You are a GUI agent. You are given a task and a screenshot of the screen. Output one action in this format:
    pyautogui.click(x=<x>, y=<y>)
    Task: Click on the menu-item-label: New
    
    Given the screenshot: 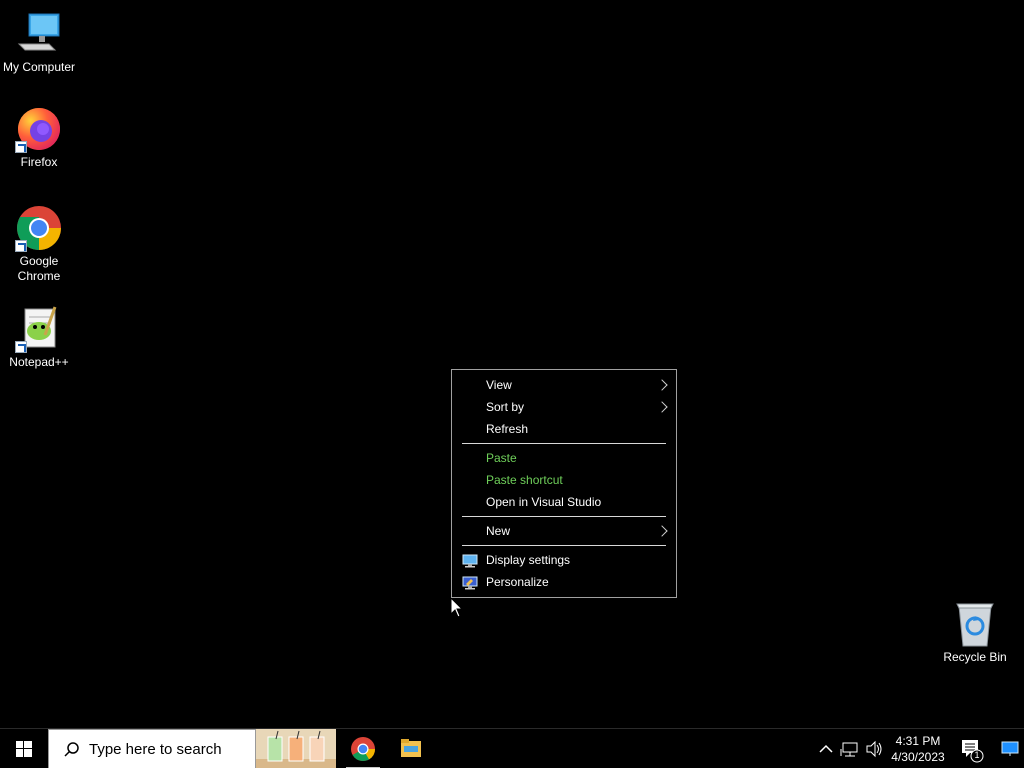 What is the action you would take?
    pyautogui.click(x=498, y=531)
    